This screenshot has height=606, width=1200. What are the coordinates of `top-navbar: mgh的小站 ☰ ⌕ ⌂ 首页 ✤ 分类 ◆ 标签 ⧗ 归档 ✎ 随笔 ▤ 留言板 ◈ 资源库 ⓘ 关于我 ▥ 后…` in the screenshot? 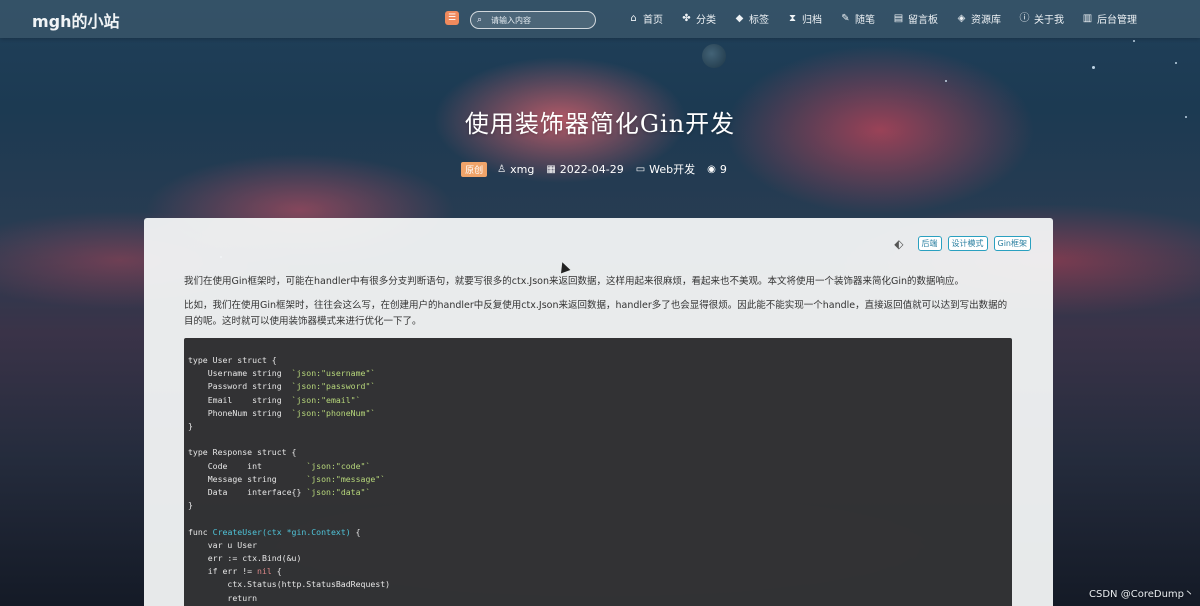 It's located at (600, 19).